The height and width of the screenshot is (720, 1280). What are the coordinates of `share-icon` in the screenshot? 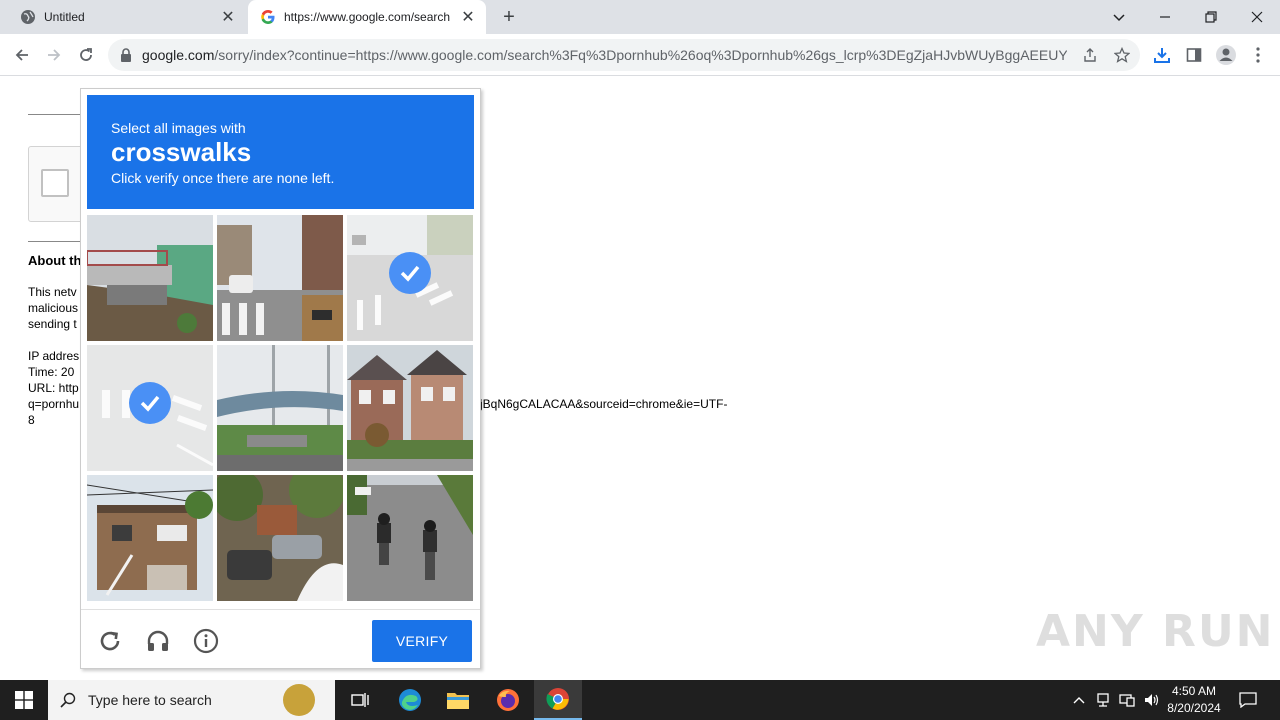 It's located at (1090, 55).